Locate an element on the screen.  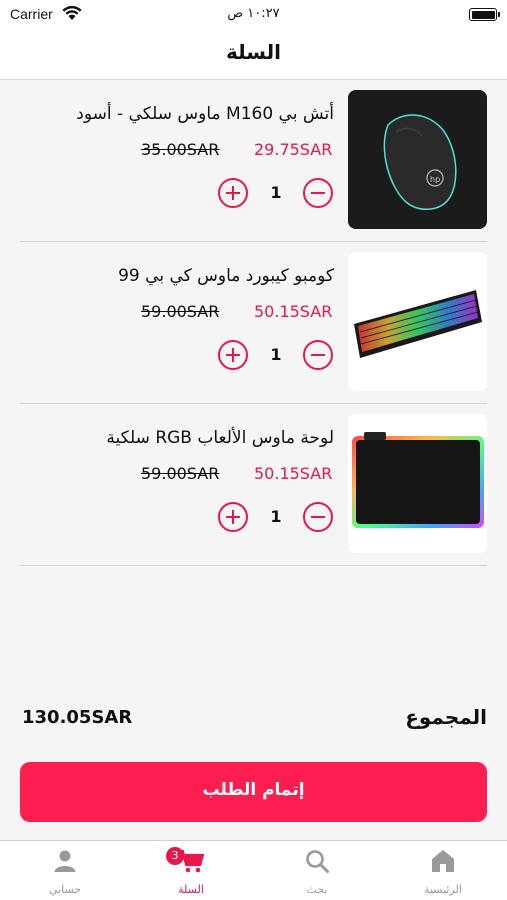
rgb-keyboard-image is located at coordinates (417, 321).